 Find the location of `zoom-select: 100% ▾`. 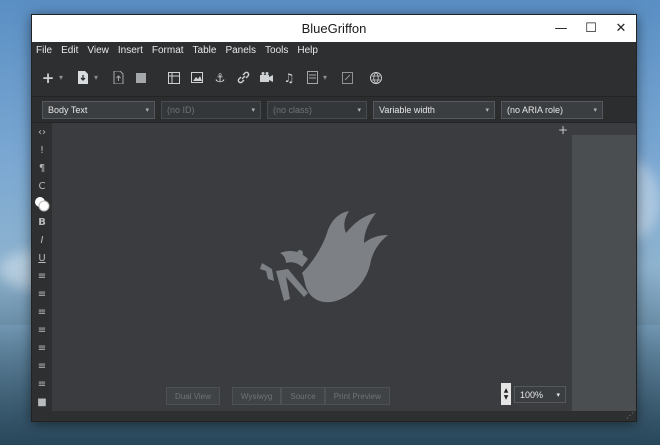

zoom-select: 100% ▾ is located at coordinates (540, 394).